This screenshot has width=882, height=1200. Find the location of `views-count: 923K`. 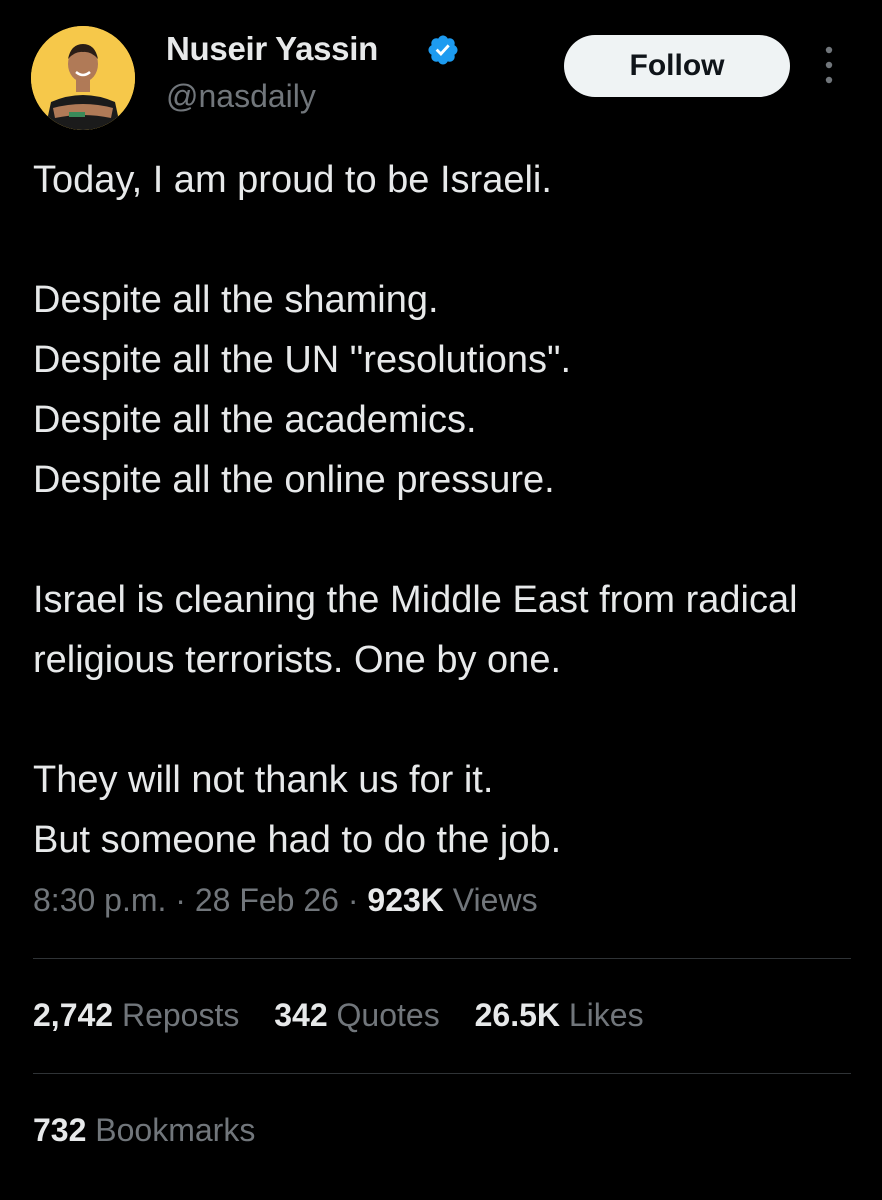

views-count: 923K is located at coordinates (405, 900).